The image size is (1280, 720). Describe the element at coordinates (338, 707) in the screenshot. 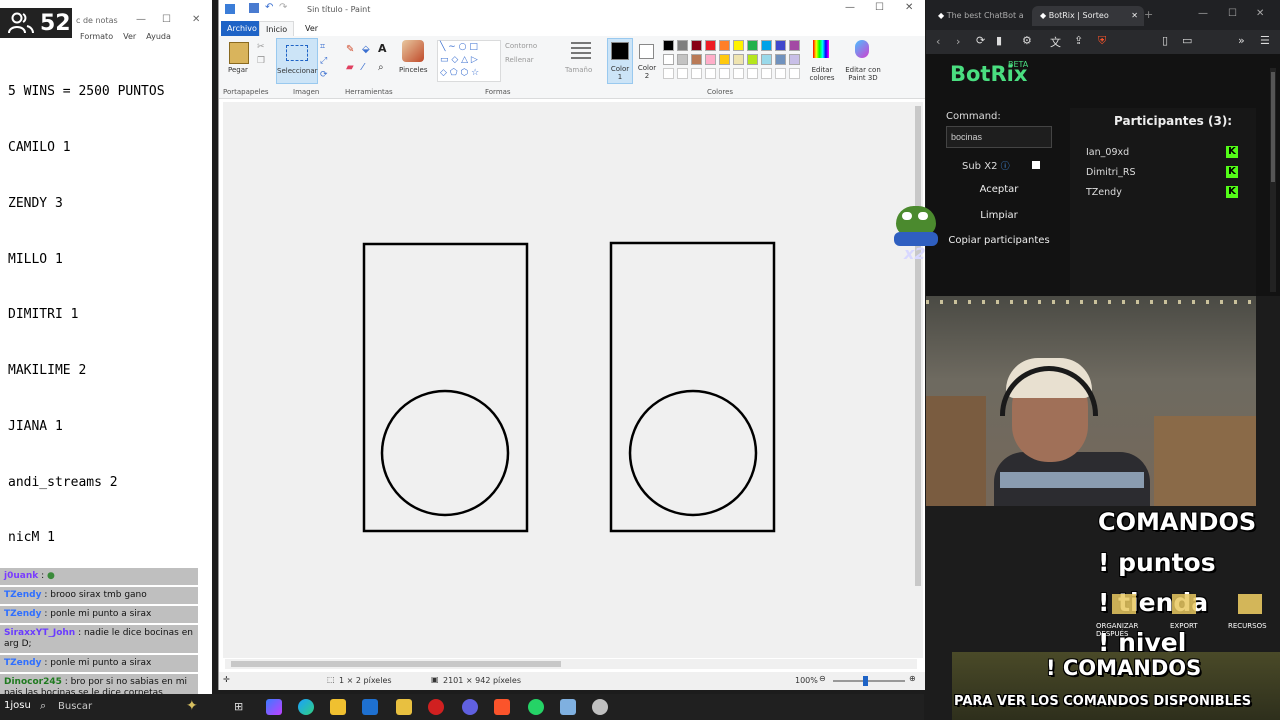

I see `file-explorer-icon` at that location.